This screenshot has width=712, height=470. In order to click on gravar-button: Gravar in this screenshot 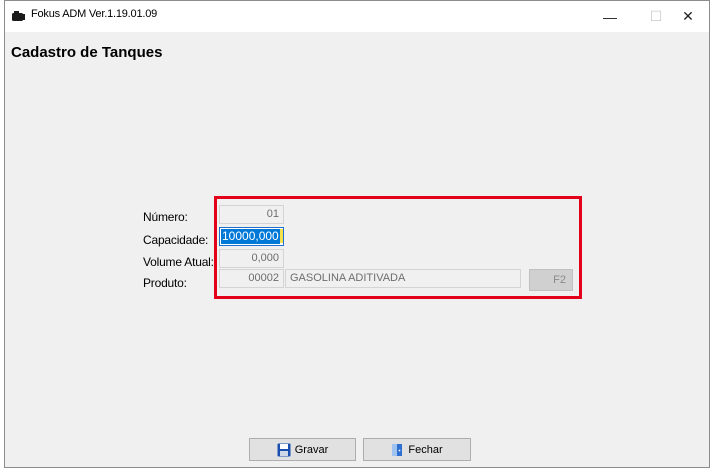, I will do `click(302, 449)`.